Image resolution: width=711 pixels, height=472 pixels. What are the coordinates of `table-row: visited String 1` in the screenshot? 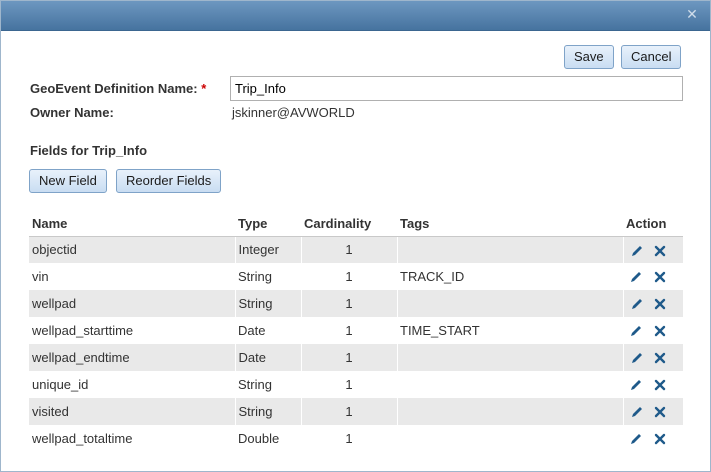 It's located at (356, 411).